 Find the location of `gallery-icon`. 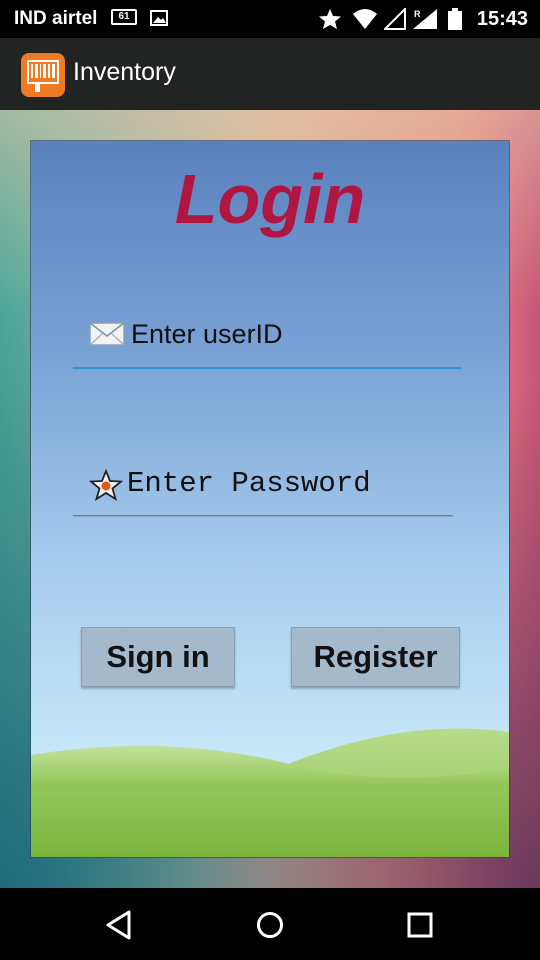

gallery-icon is located at coordinates (159, 18).